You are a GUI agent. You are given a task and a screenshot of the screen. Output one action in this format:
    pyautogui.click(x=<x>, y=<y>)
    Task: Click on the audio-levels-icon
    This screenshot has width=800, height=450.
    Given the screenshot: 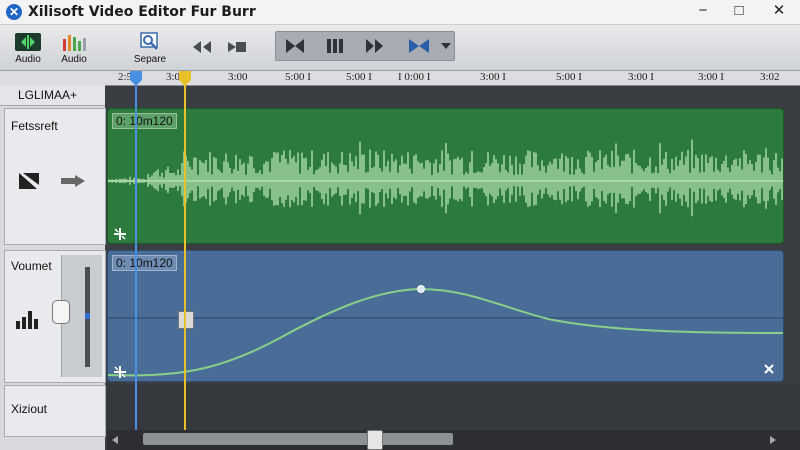 What is the action you would take?
    pyautogui.click(x=74, y=43)
    